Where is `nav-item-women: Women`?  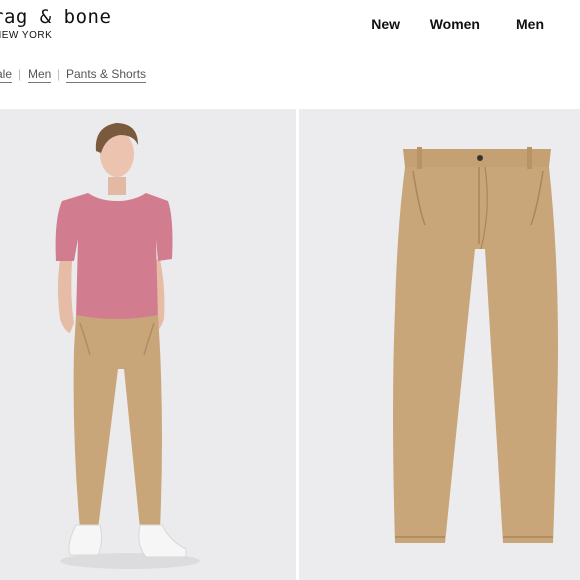
nav-item-women: Women is located at coordinates (455, 24).